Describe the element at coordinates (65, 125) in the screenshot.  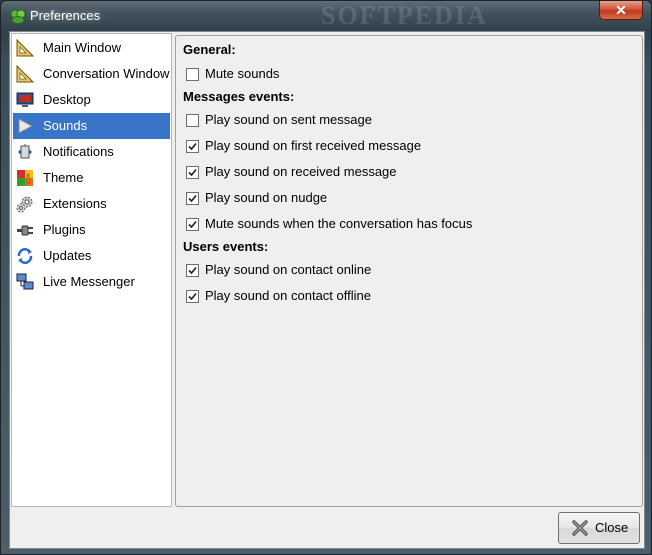
I see `sidebar-item-label: Sounds` at that location.